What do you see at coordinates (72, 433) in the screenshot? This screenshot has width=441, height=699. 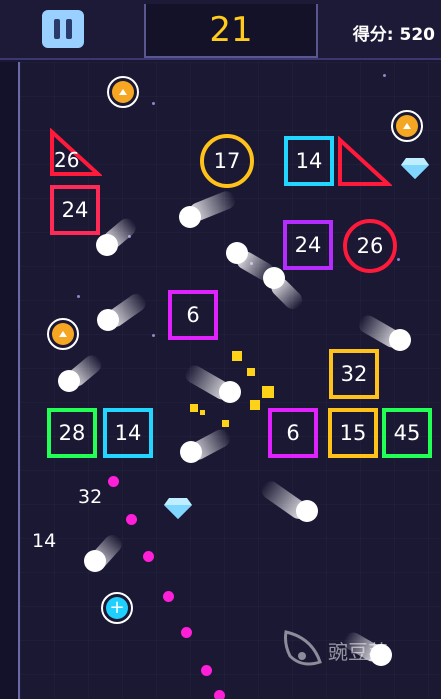 I see `block: 28` at bounding box center [72, 433].